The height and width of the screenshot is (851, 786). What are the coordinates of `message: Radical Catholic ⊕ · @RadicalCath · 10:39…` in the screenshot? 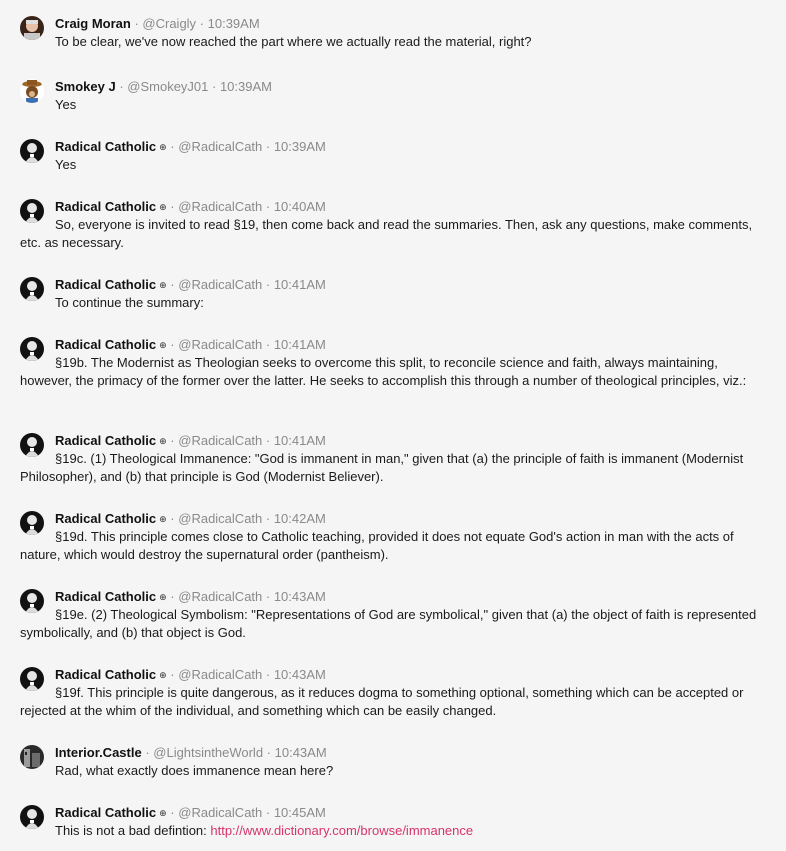 It's located at (396, 156).